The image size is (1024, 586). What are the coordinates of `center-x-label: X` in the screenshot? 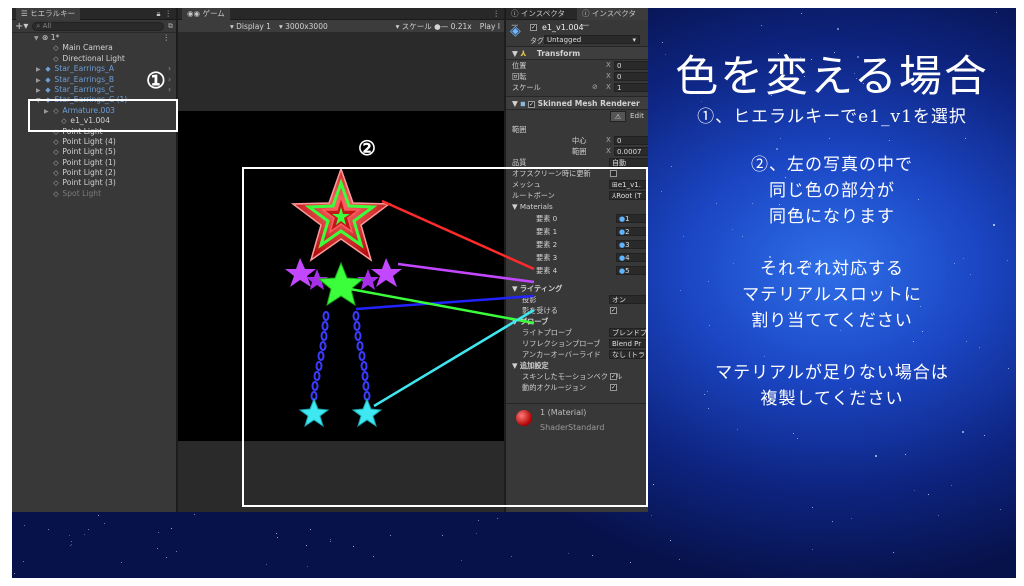 It's located at (608, 140).